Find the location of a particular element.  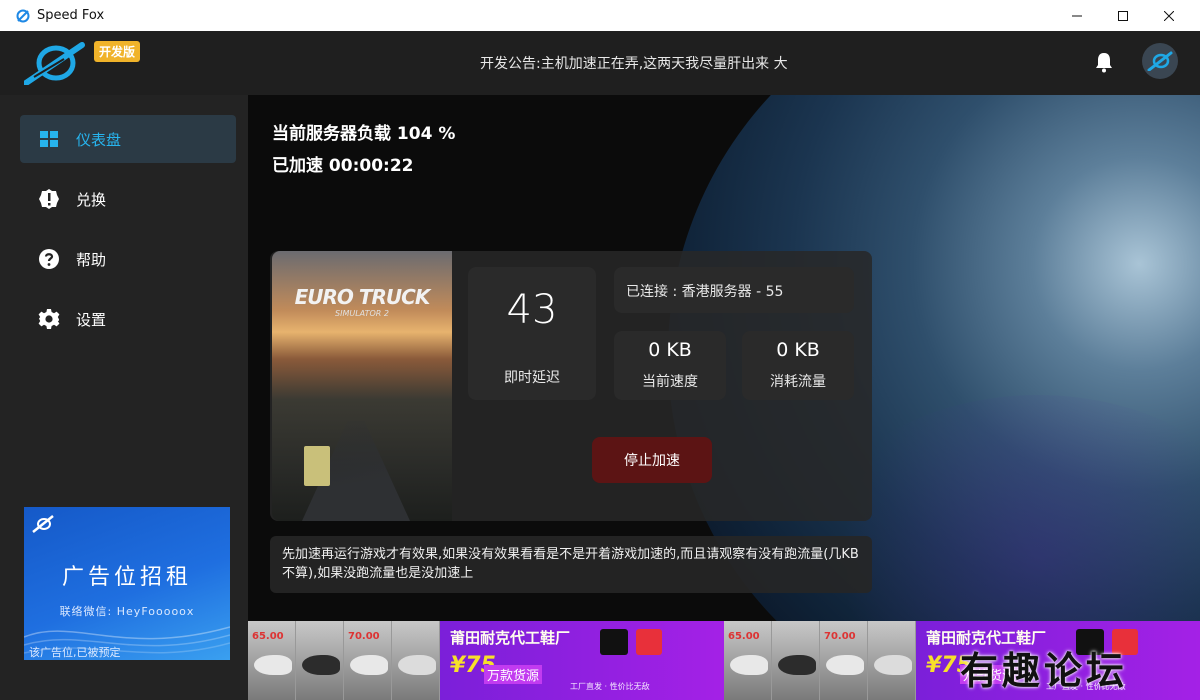

app-header: 开发版 开发公告:主机加速正在弄,这两天我尽量肝出来 大 is located at coordinates (600, 63).